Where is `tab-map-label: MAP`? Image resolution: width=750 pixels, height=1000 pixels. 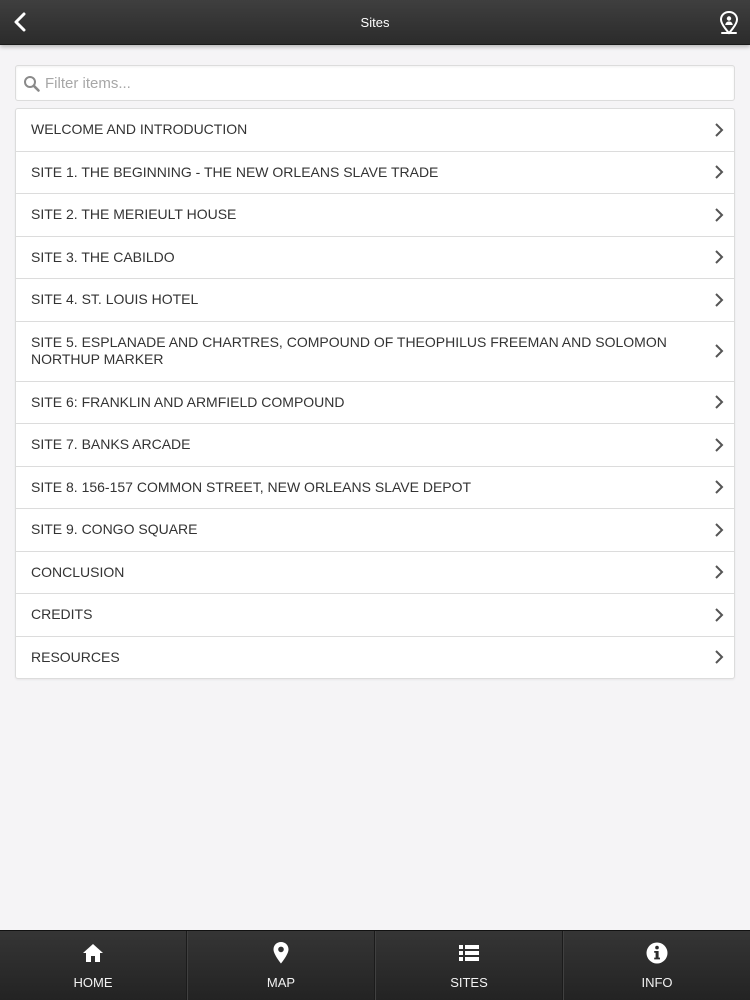 tab-map-label: MAP is located at coordinates (281, 982).